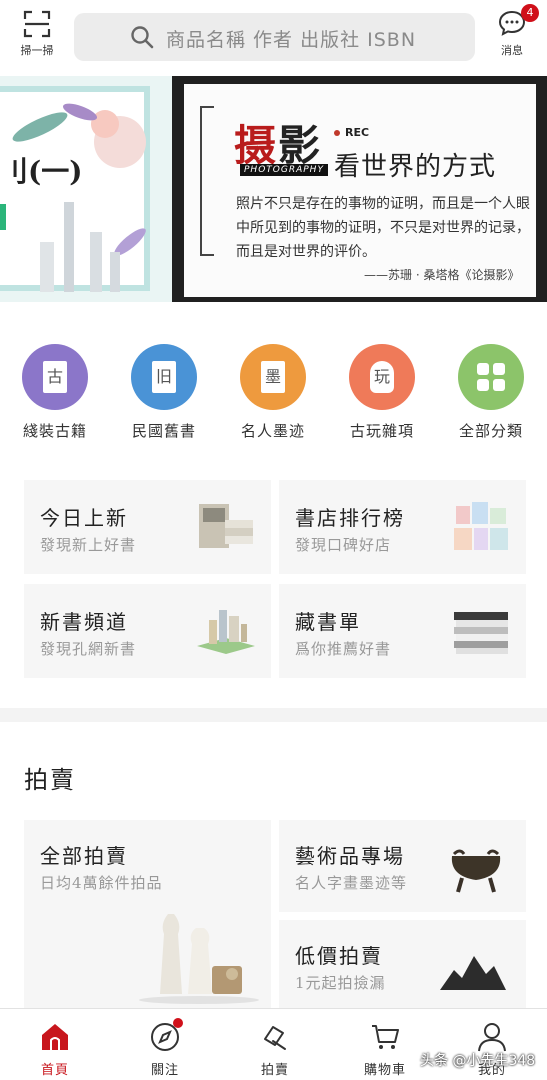 This screenshot has width=547, height=1080. I want to click on category-label: 古玩雜項, so click(381, 431).